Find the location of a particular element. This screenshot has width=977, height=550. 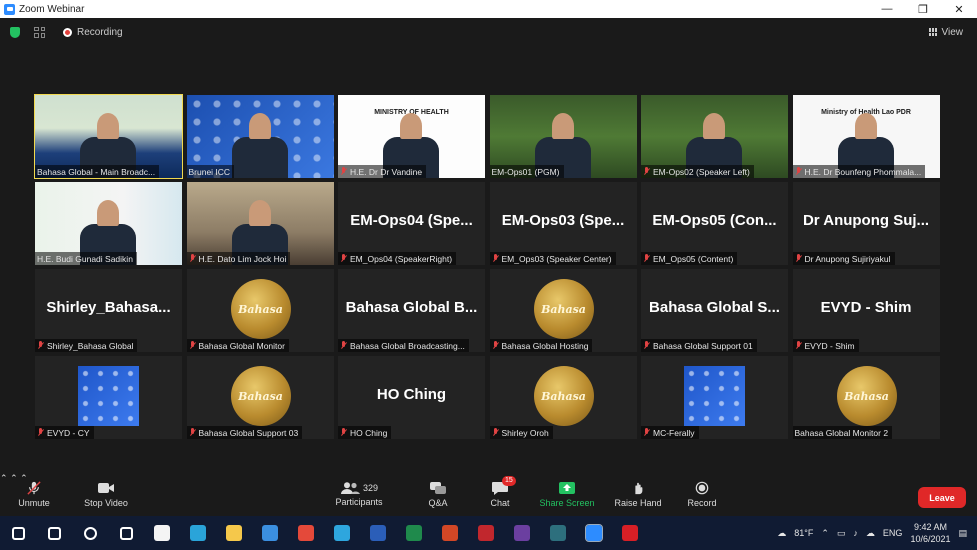

leave-button: Leave is located at coordinates (942, 497).